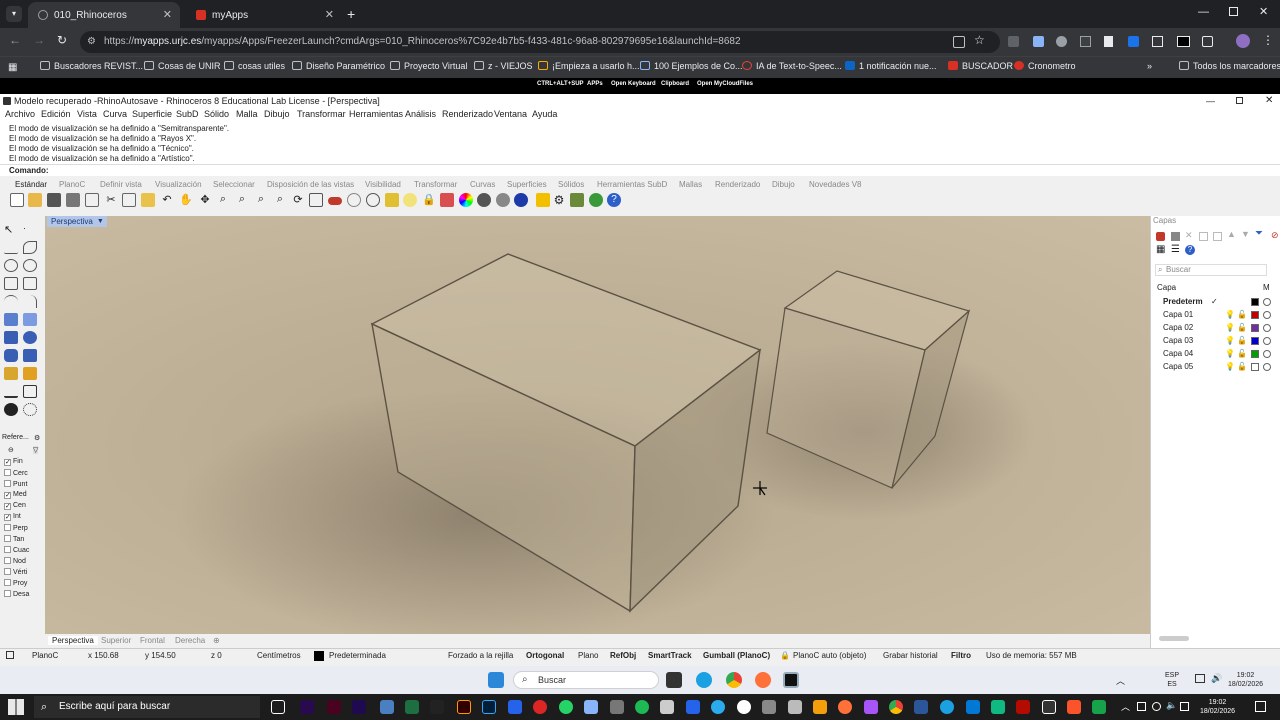  What do you see at coordinates (14, 14) in the screenshot?
I see `tab-search-button: ▾` at bounding box center [14, 14].